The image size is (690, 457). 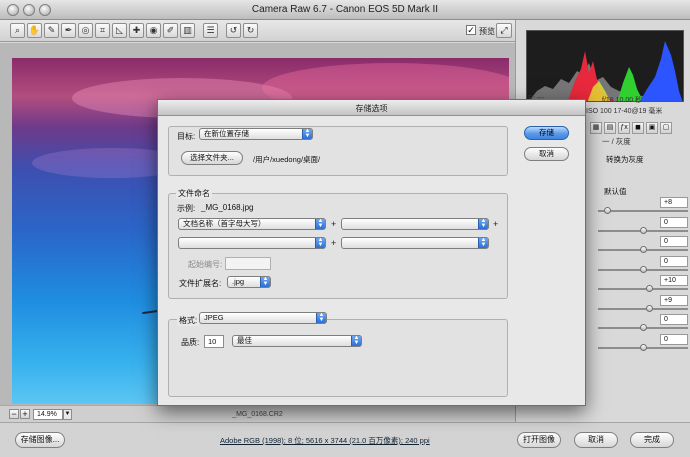 What do you see at coordinates (596, 440) in the screenshot?
I see `cancel-main-button: 取消` at bounding box center [596, 440].